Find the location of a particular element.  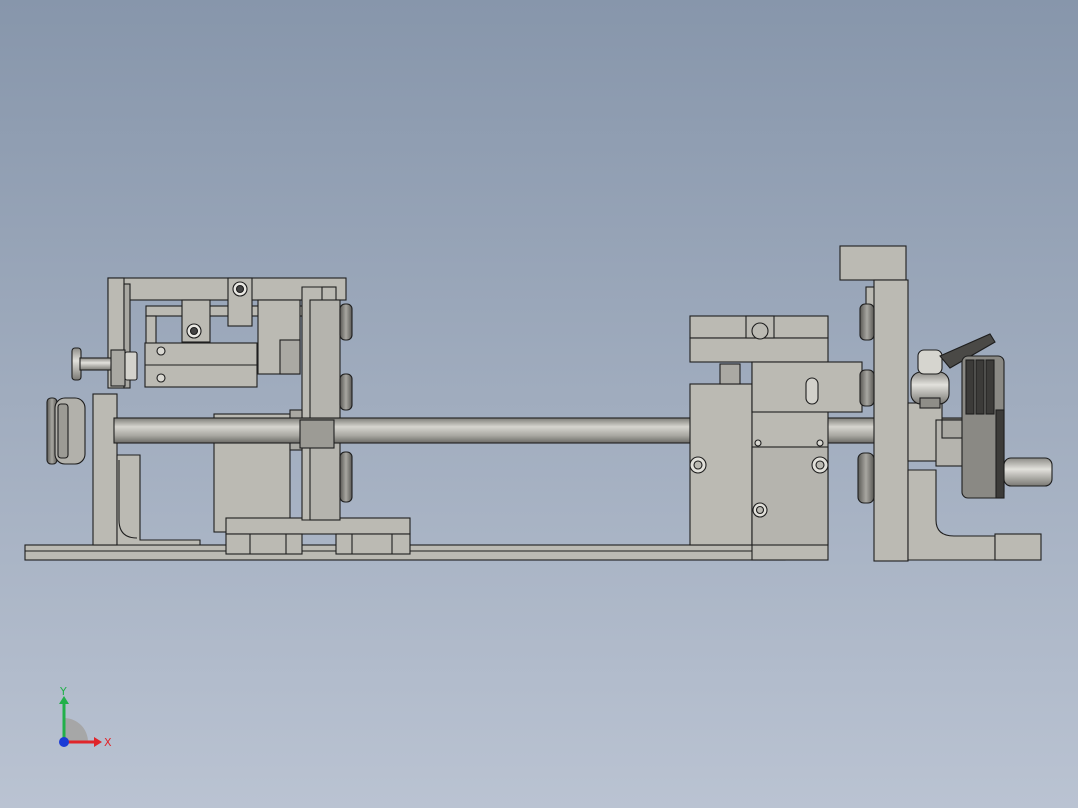

triad-plane-quadrant is located at coordinates (76, 730).